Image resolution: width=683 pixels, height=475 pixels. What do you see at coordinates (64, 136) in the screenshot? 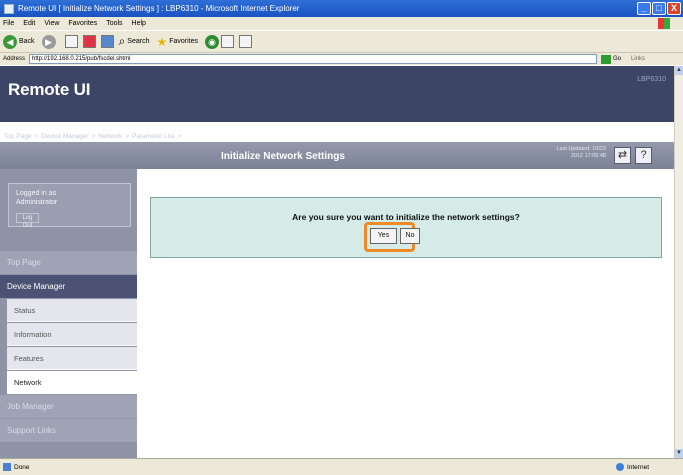
I see `breadcrumb-device-manager: Device Manager` at bounding box center [64, 136].